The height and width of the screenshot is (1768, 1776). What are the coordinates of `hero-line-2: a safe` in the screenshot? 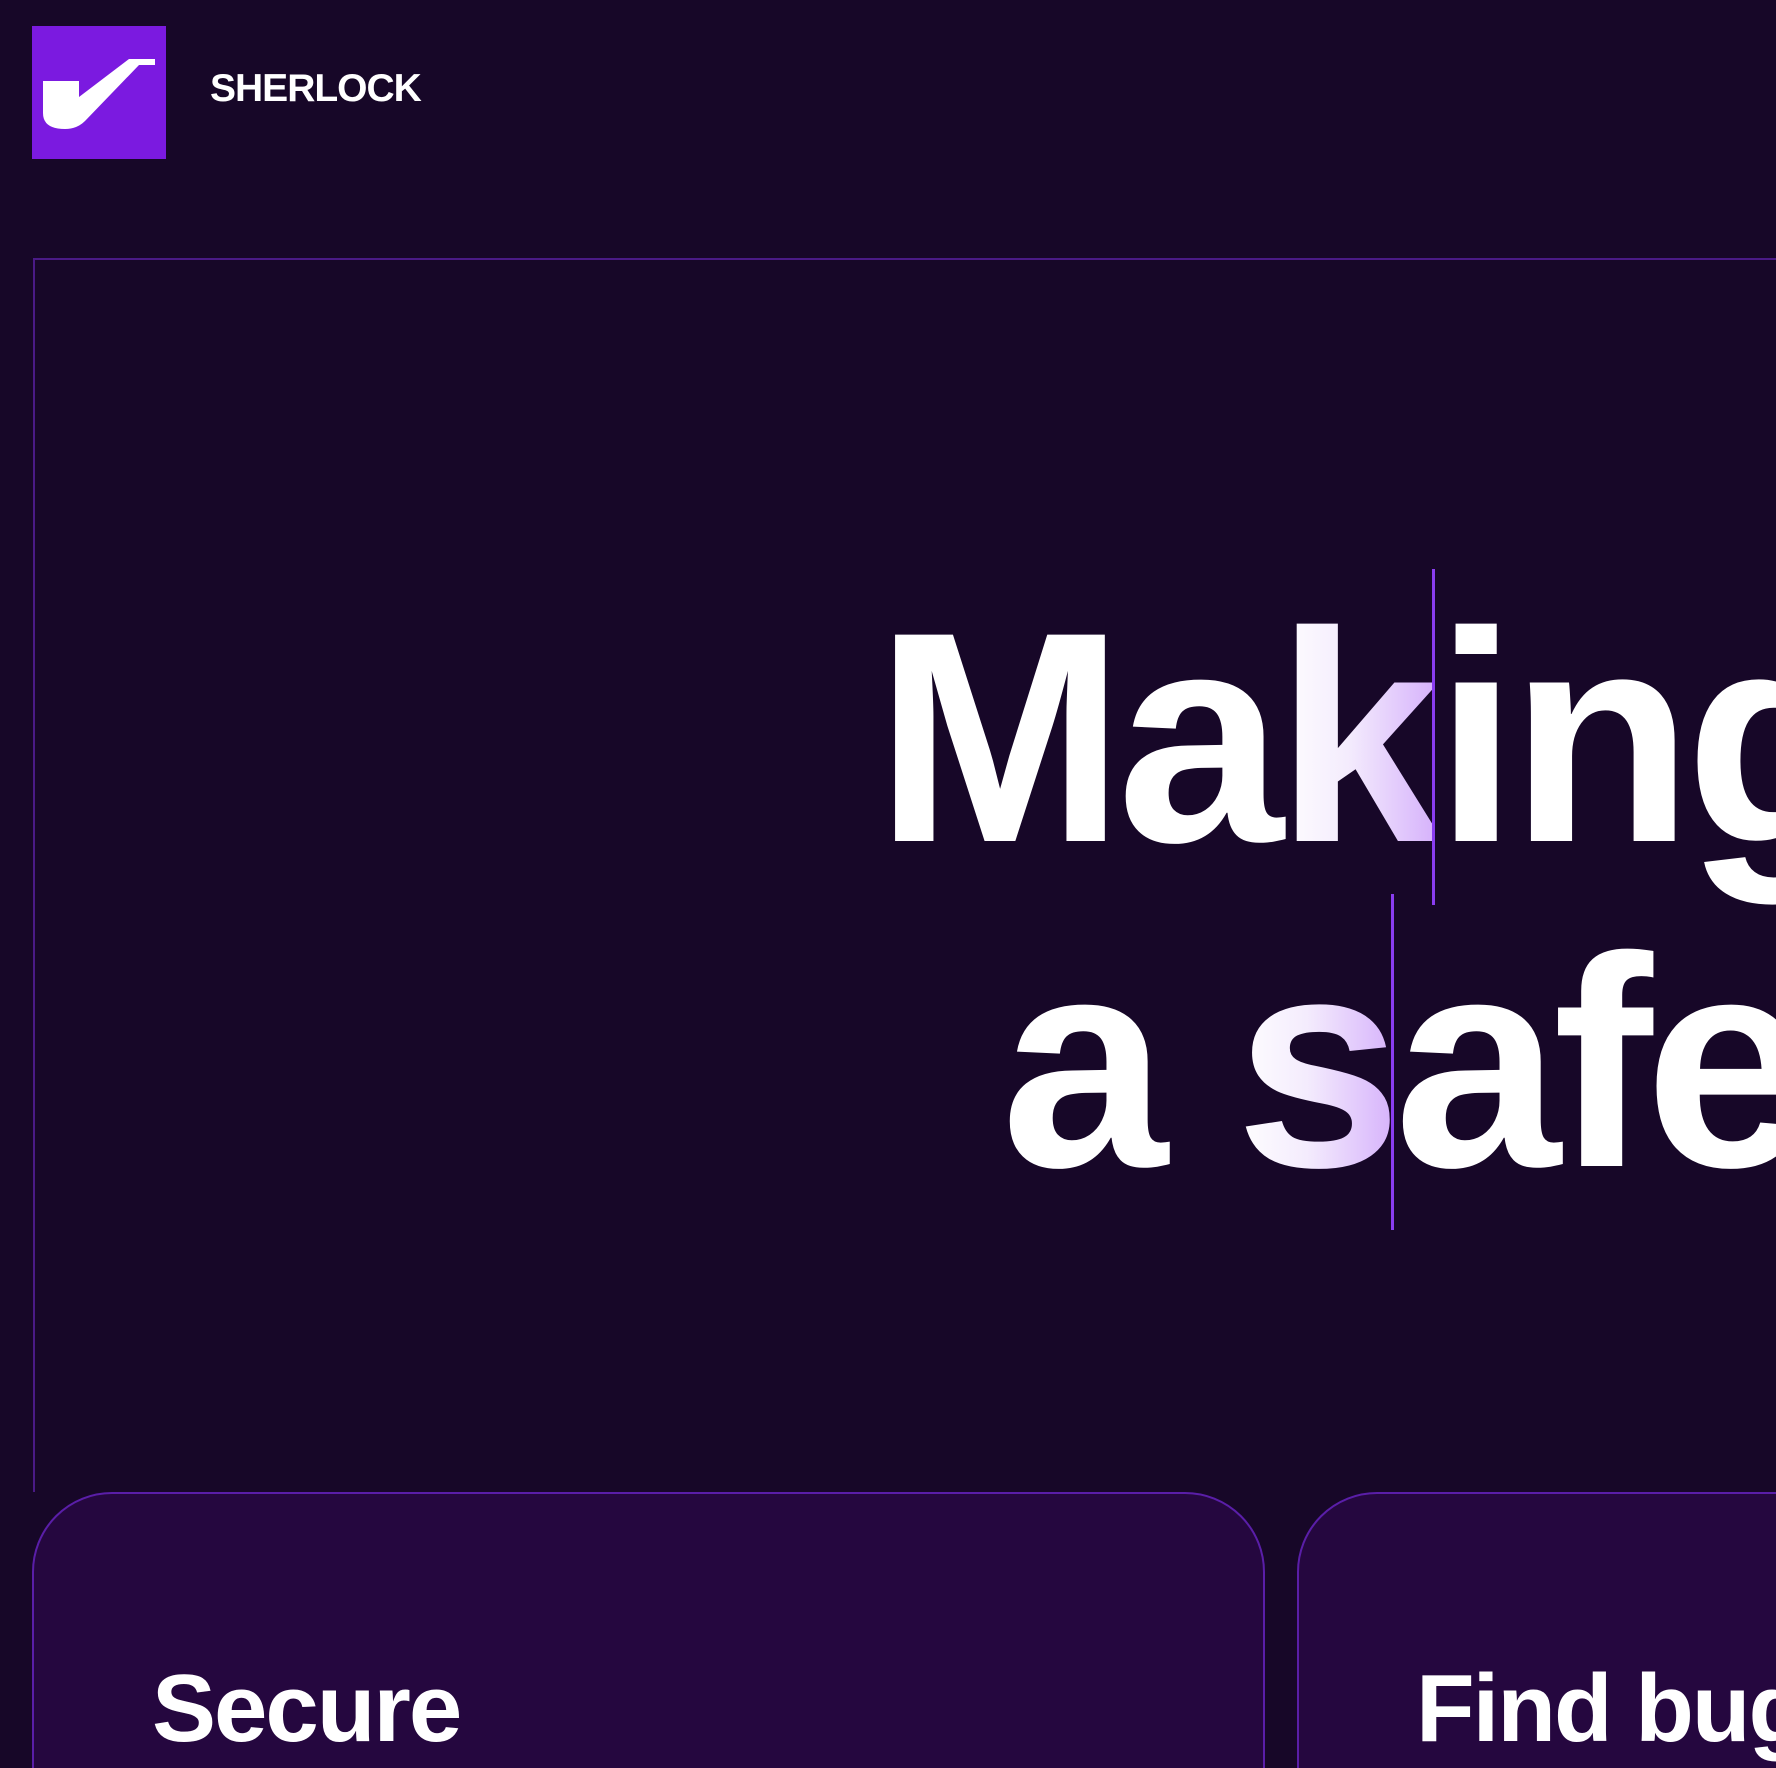 It's located at (1325, 1062).